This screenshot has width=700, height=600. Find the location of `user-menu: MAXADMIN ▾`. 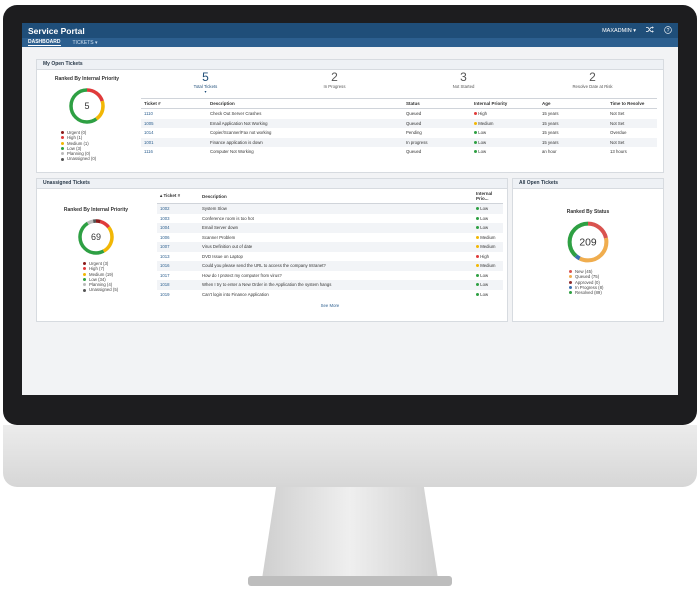

user-menu: MAXADMIN ▾ is located at coordinates (619, 31).